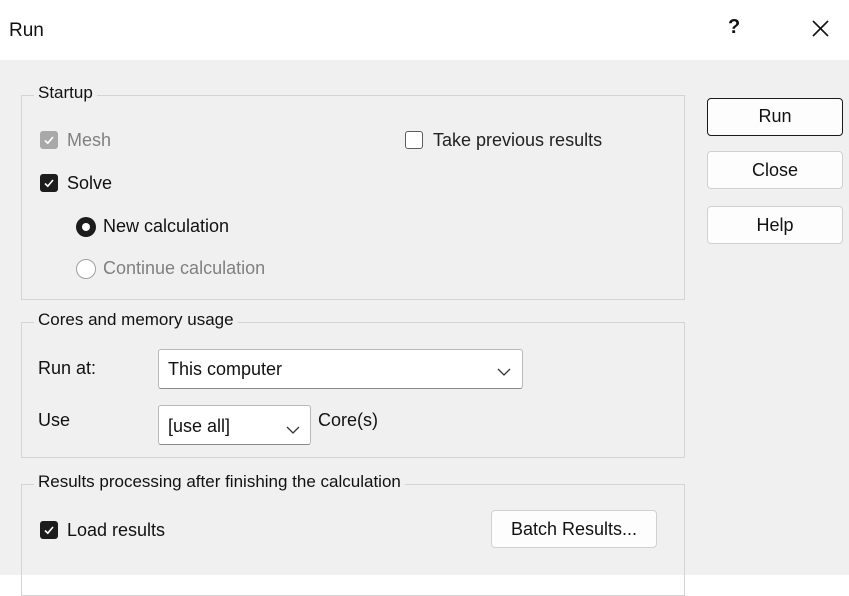  Describe the element at coordinates (67, 368) in the screenshot. I see `run-at-label: Run at:` at that location.